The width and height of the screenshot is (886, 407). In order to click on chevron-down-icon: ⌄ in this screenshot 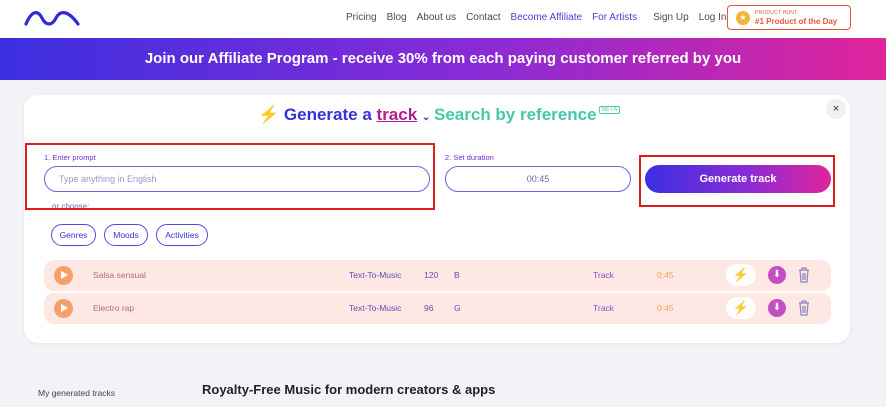, I will do `click(426, 117)`.